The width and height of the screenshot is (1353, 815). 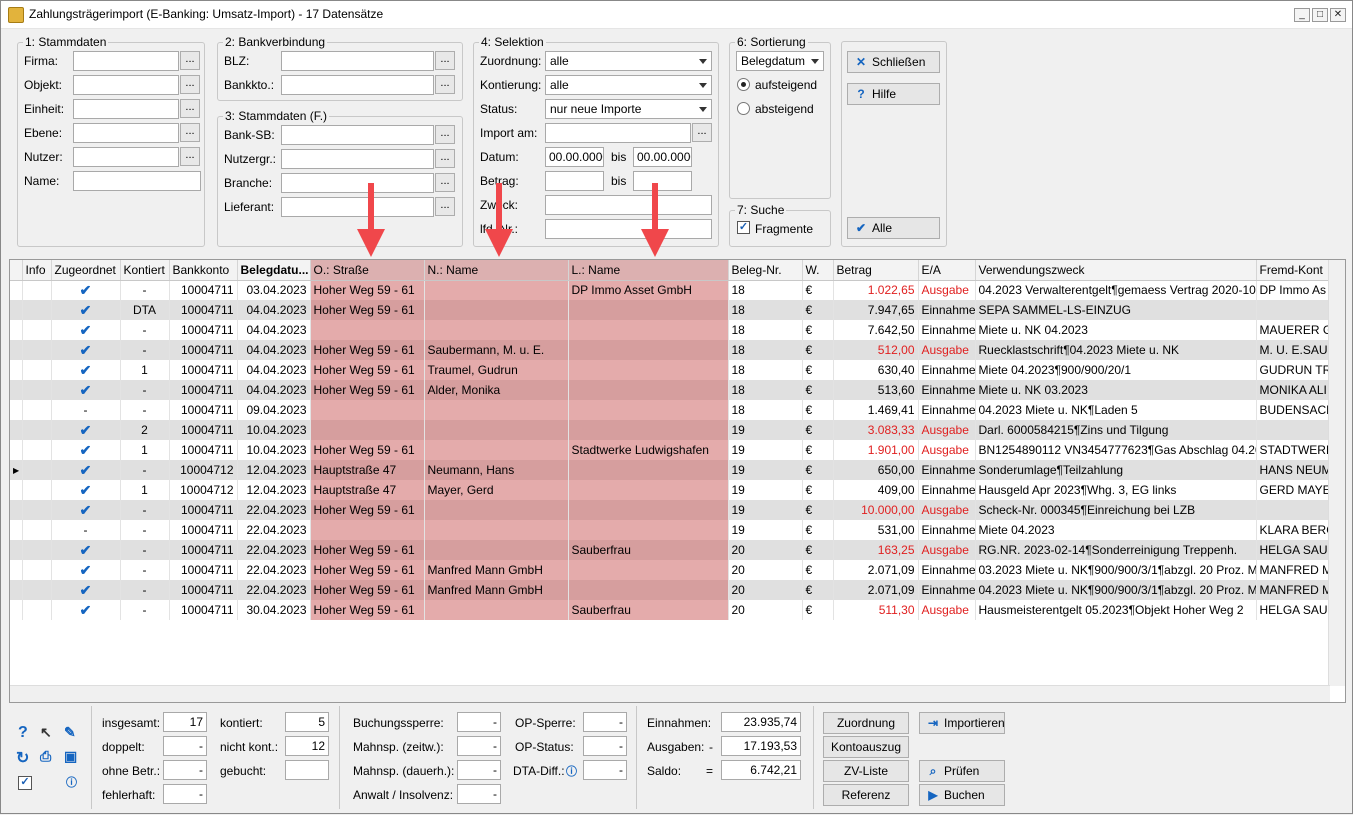 I want to click on play-icon: ▶, so click(x=933, y=795).